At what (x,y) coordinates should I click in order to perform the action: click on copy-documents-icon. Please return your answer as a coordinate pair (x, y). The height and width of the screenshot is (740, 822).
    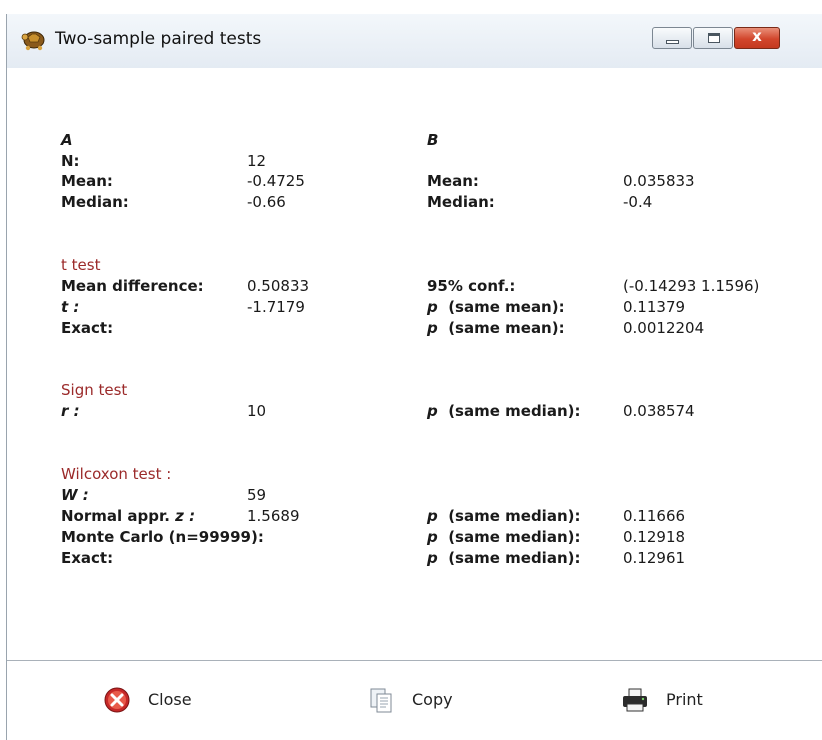
    Looking at the image, I should click on (381, 700).